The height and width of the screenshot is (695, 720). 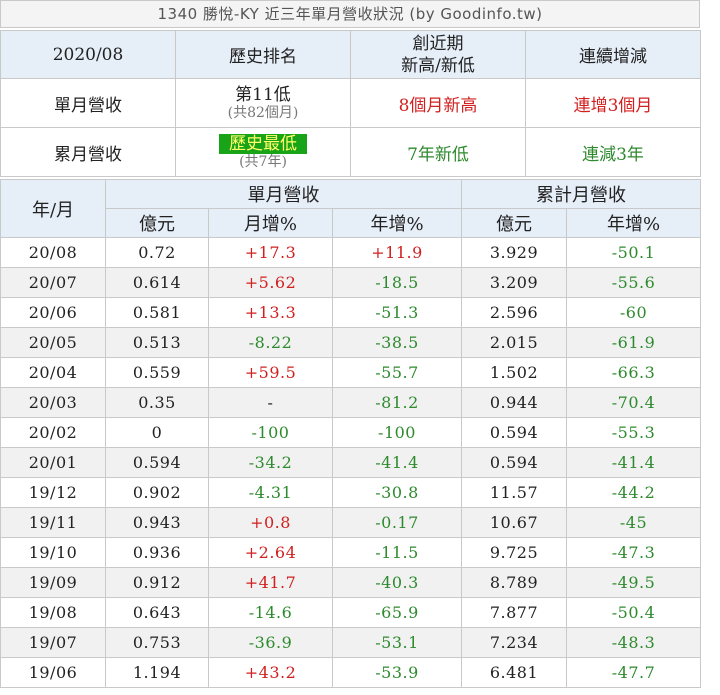 What do you see at coordinates (438, 54) in the screenshot?
I see `summary-header-recent: 創近期 新高/新低` at bounding box center [438, 54].